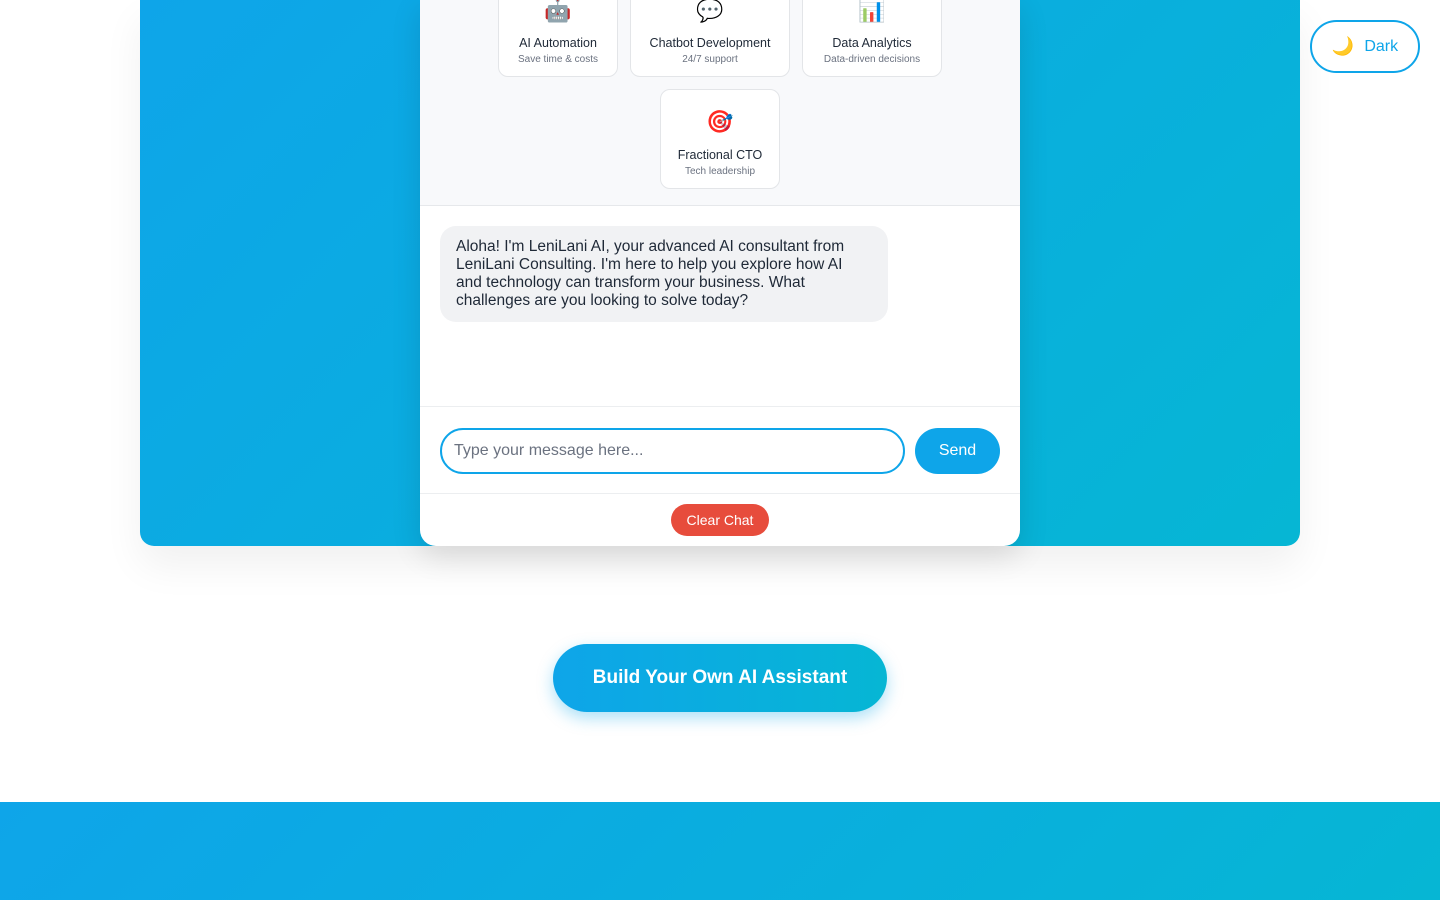 The height and width of the screenshot is (900, 1440). I want to click on service-title: Chatbot Development, so click(710, 43).